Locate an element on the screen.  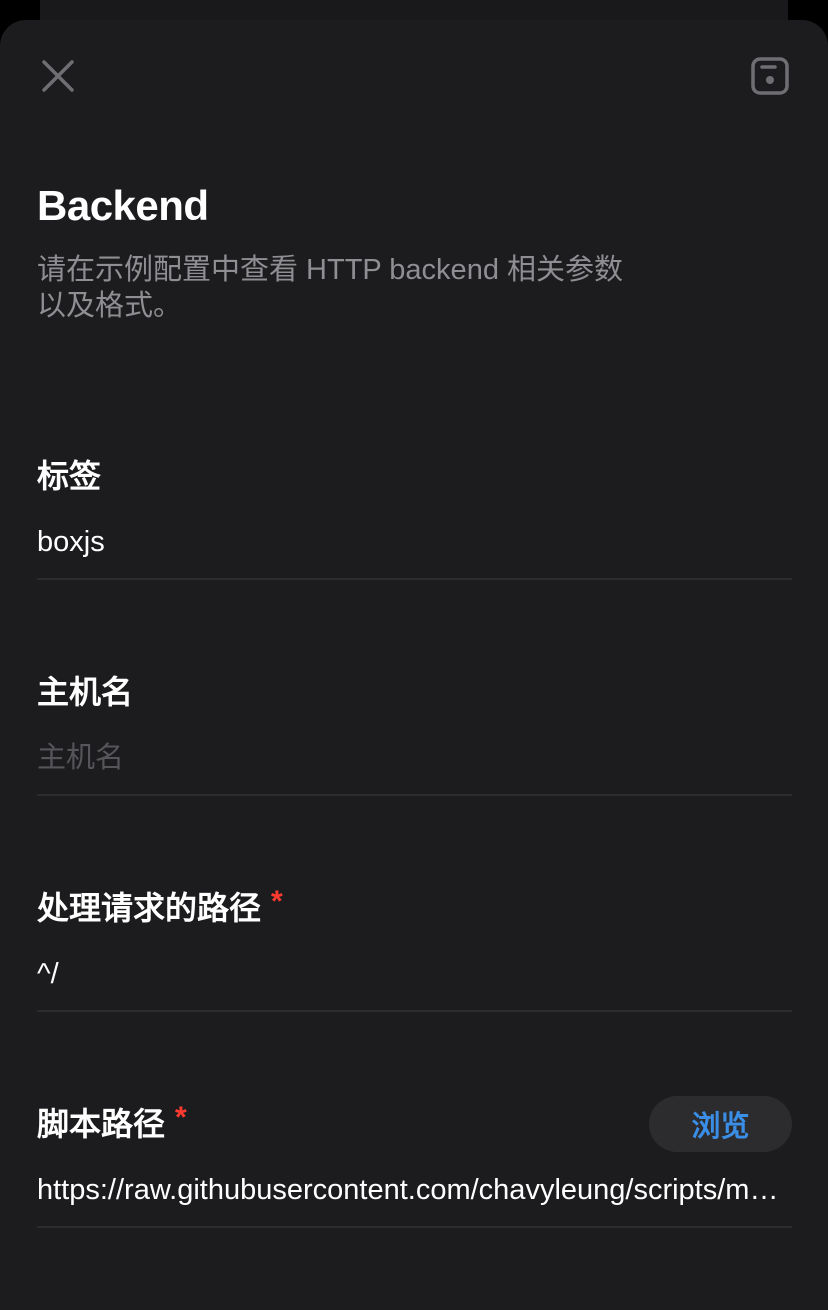
script-path-input is located at coordinates (414, 1190).